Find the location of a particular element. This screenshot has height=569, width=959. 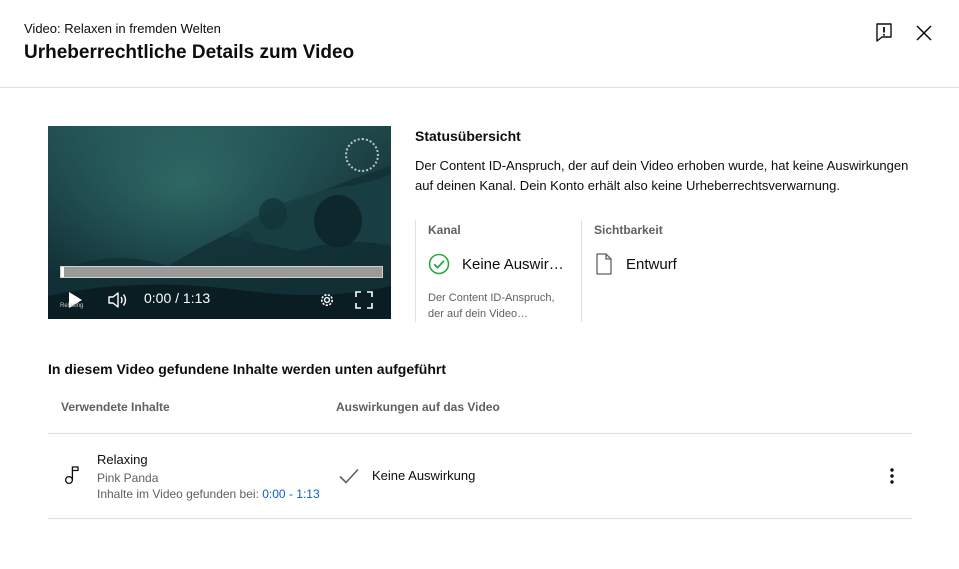

feedback-button is located at coordinates (884, 33).